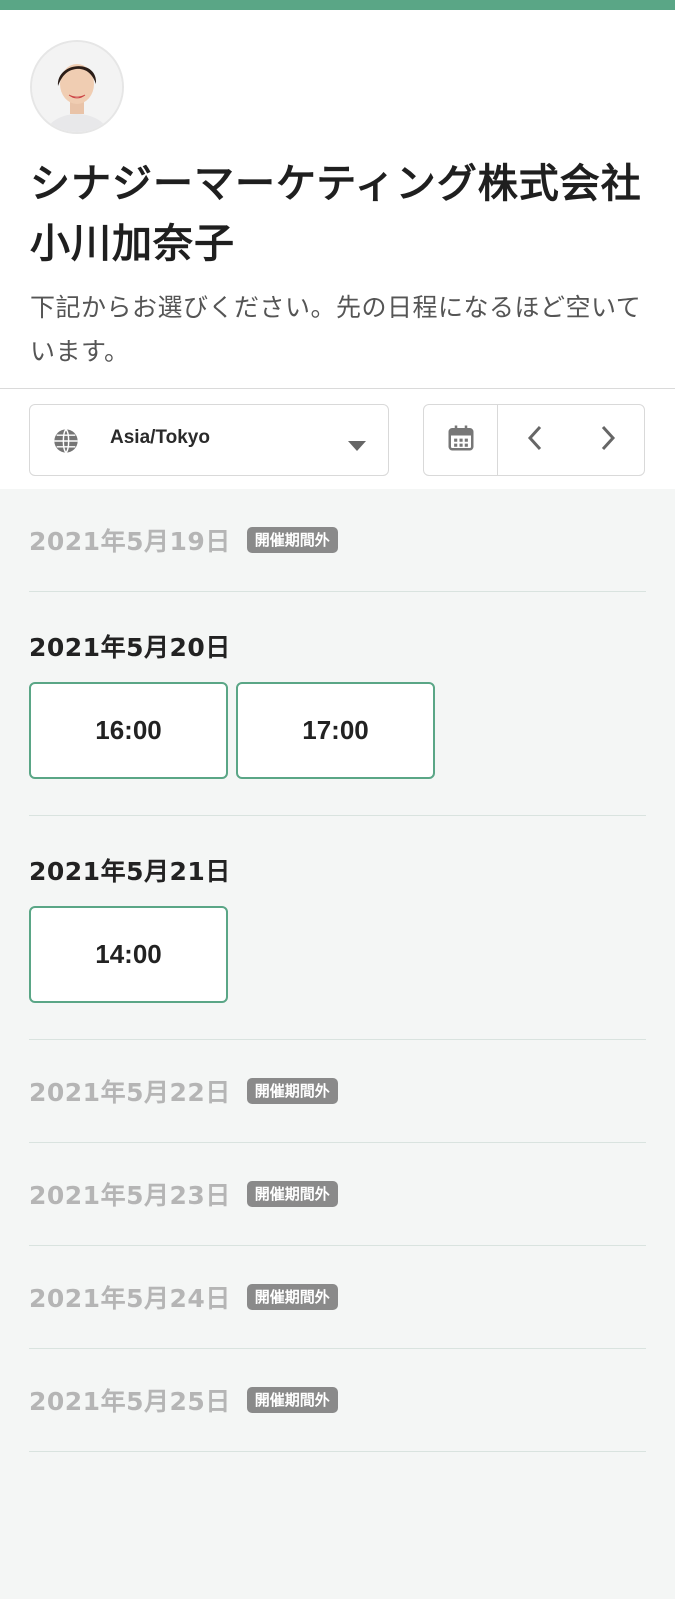 This screenshot has width=675, height=1599. I want to click on slot-list: 14:00, so click(337, 954).